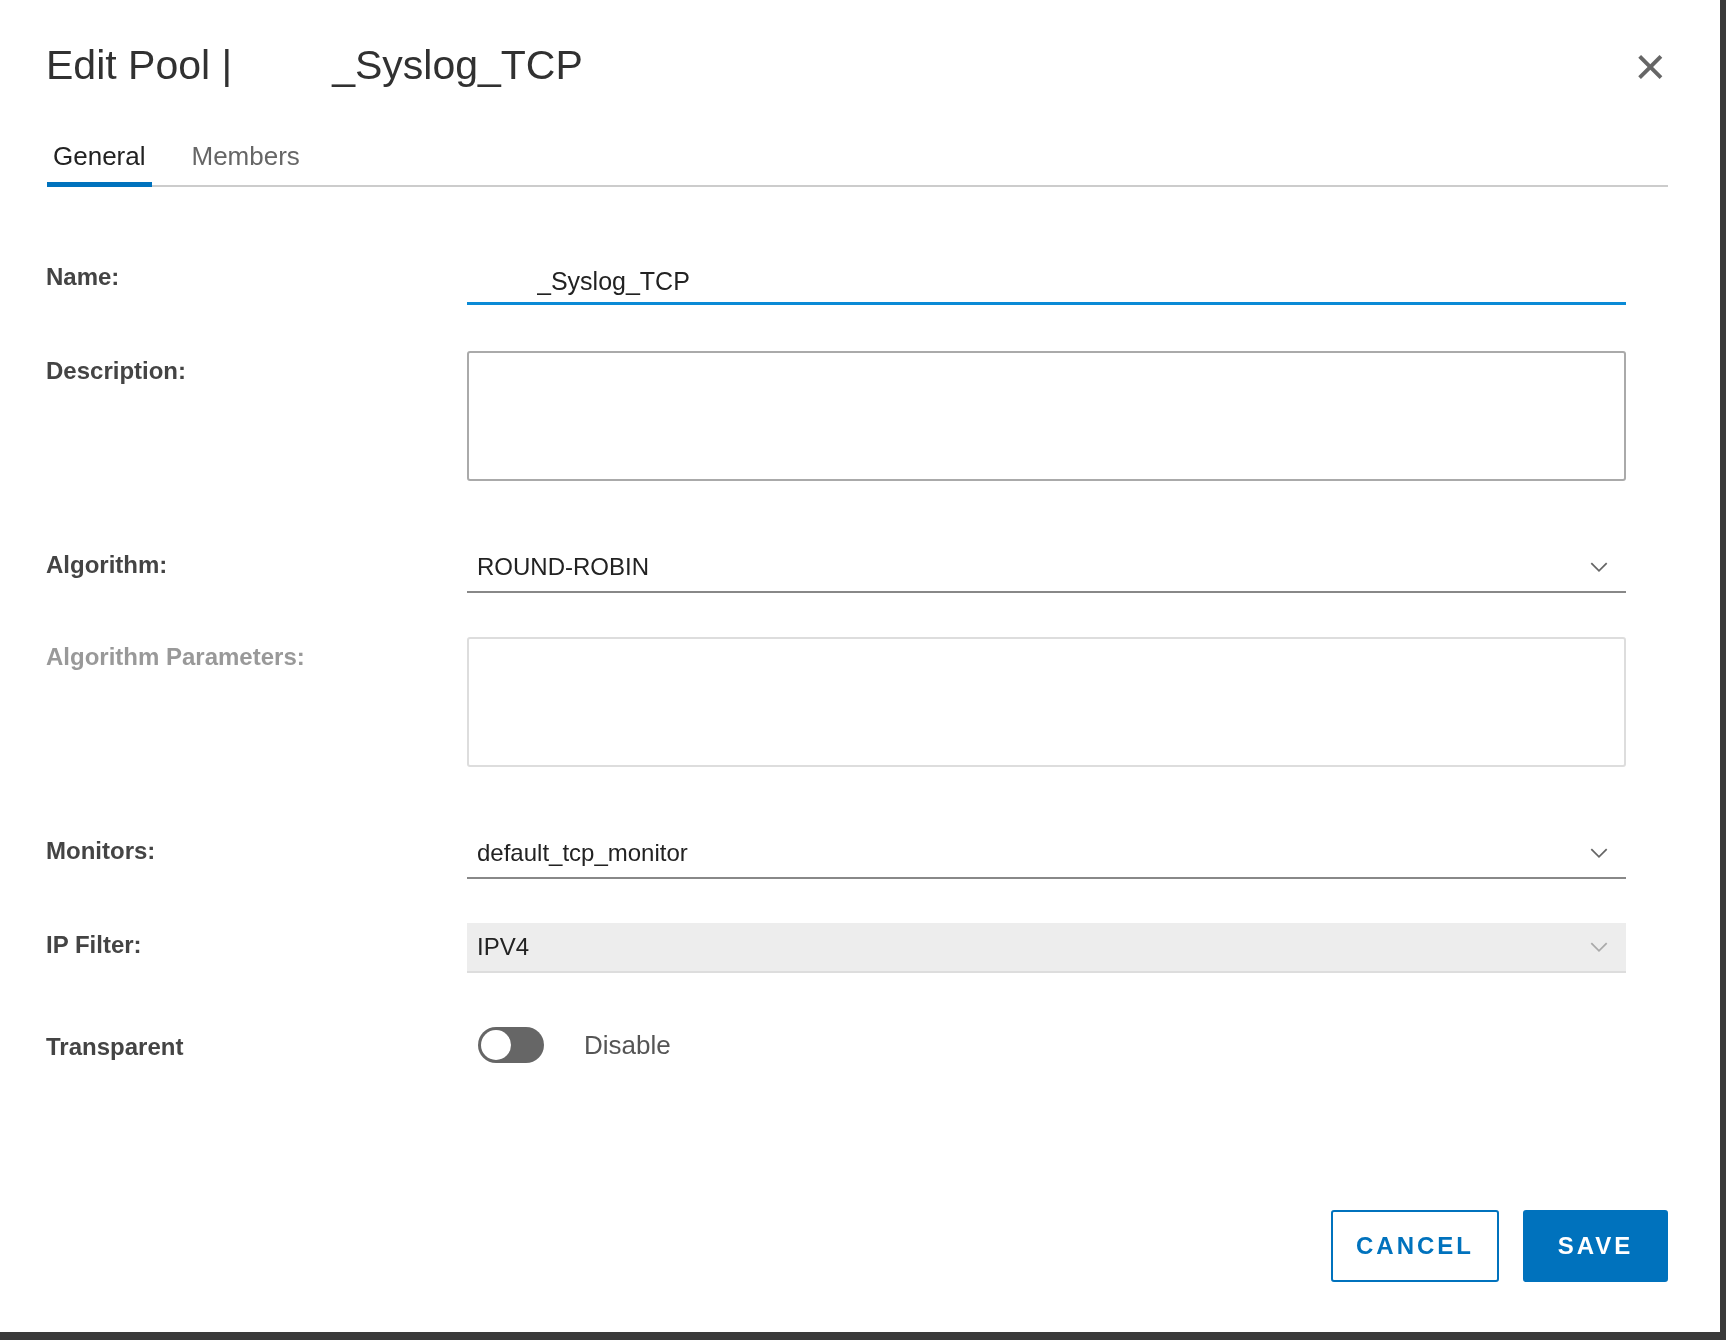  What do you see at coordinates (1595, 1246) in the screenshot?
I see `save-button: SAVE` at bounding box center [1595, 1246].